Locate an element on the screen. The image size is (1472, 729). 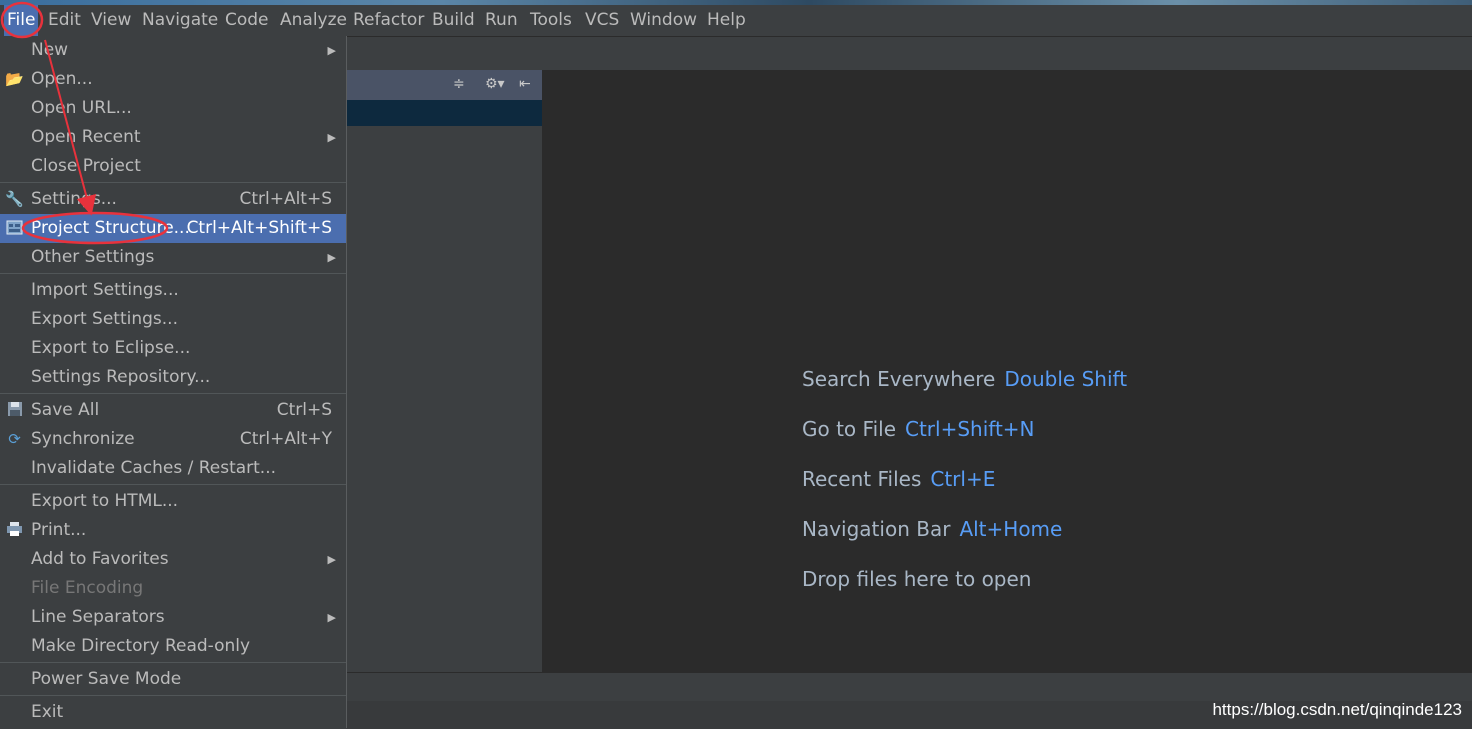
menu-item-open-recent: Open Recent ▶ is located at coordinates (173, 137).